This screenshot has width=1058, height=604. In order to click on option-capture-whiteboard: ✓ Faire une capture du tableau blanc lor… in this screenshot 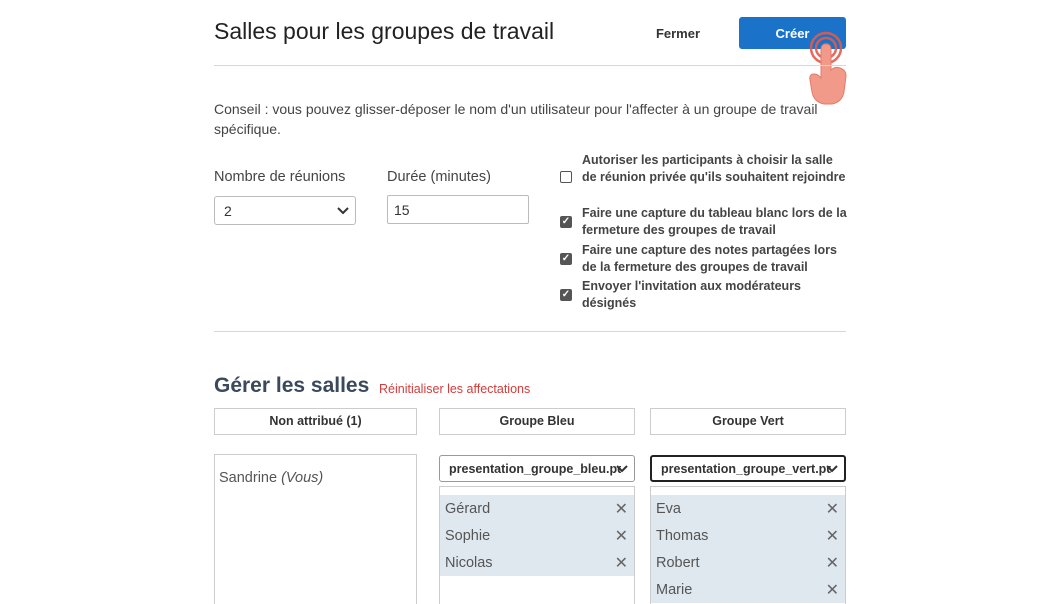, I will do `click(705, 222)`.